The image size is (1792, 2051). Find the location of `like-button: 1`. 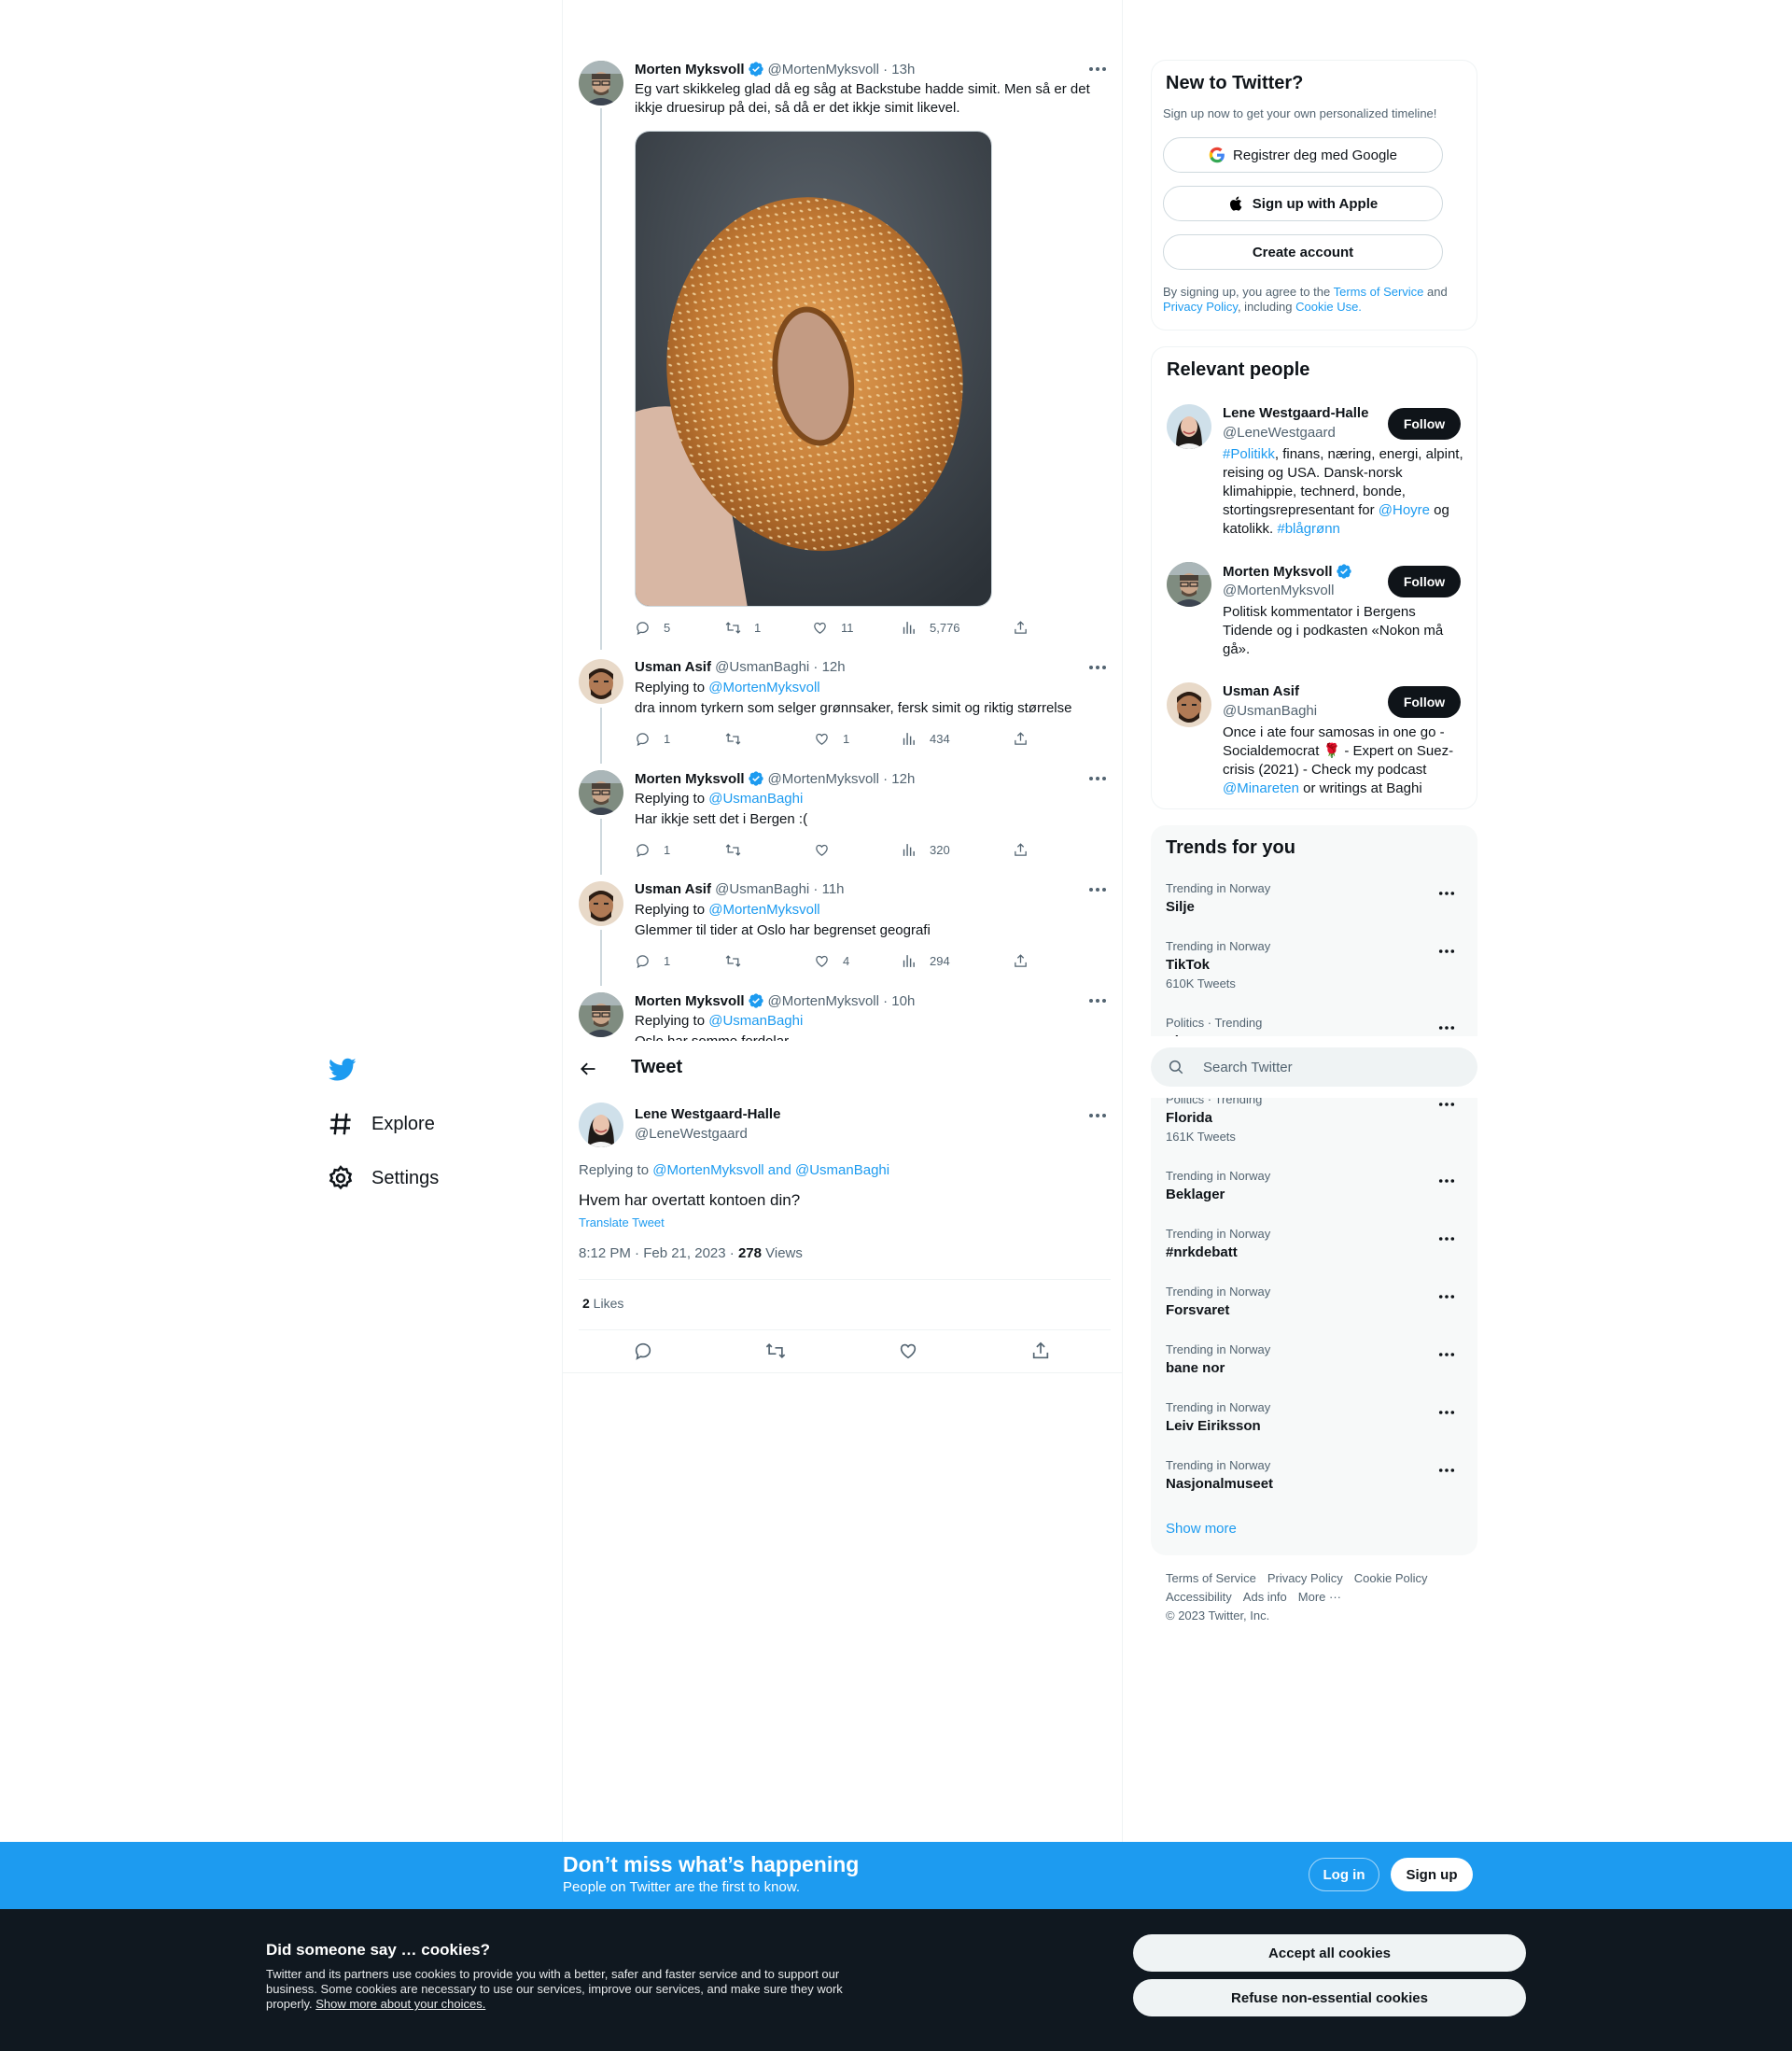

like-button: 1 is located at coordinates (831, 739).